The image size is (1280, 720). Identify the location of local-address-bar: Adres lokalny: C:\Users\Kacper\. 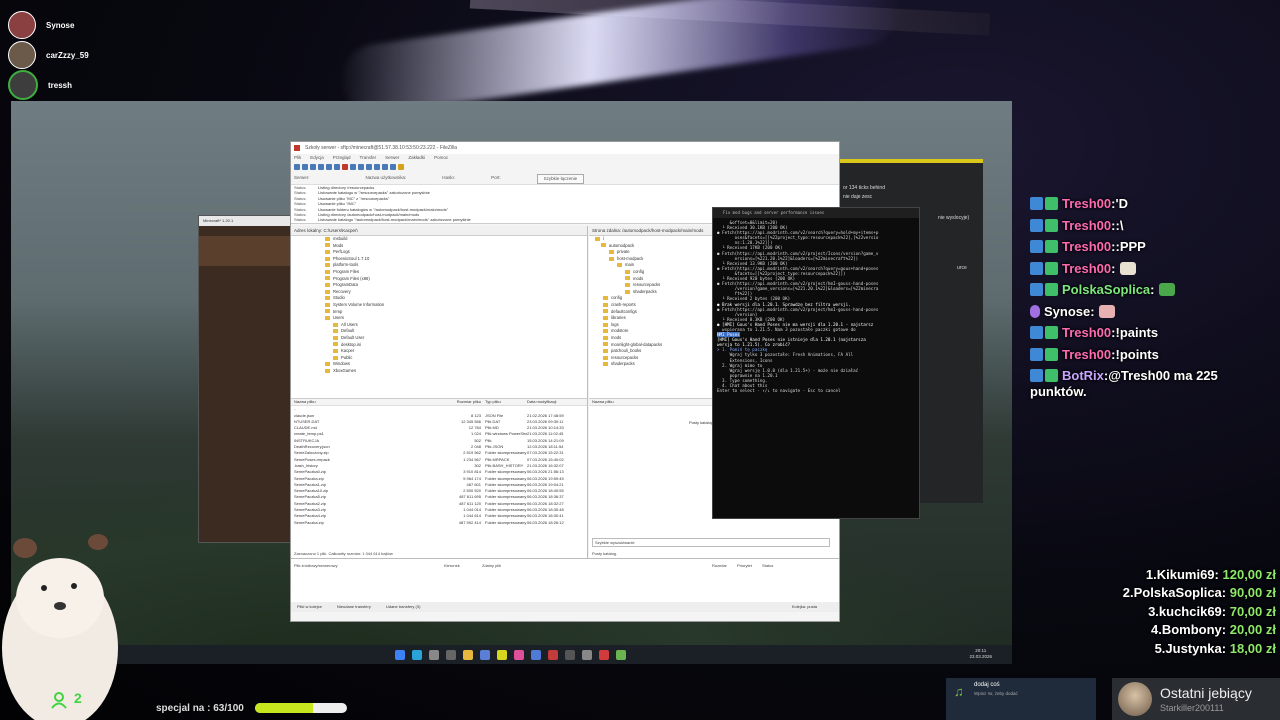
(439, 231).